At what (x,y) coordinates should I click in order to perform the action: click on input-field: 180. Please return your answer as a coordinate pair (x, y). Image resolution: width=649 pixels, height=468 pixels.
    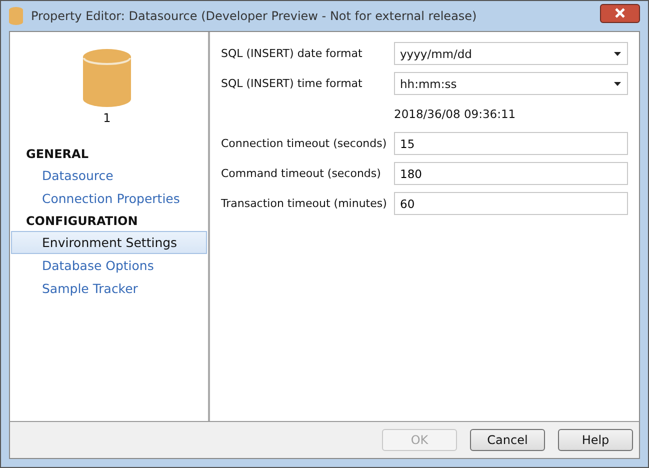
    Looking at the image, I should click on (511, 173).